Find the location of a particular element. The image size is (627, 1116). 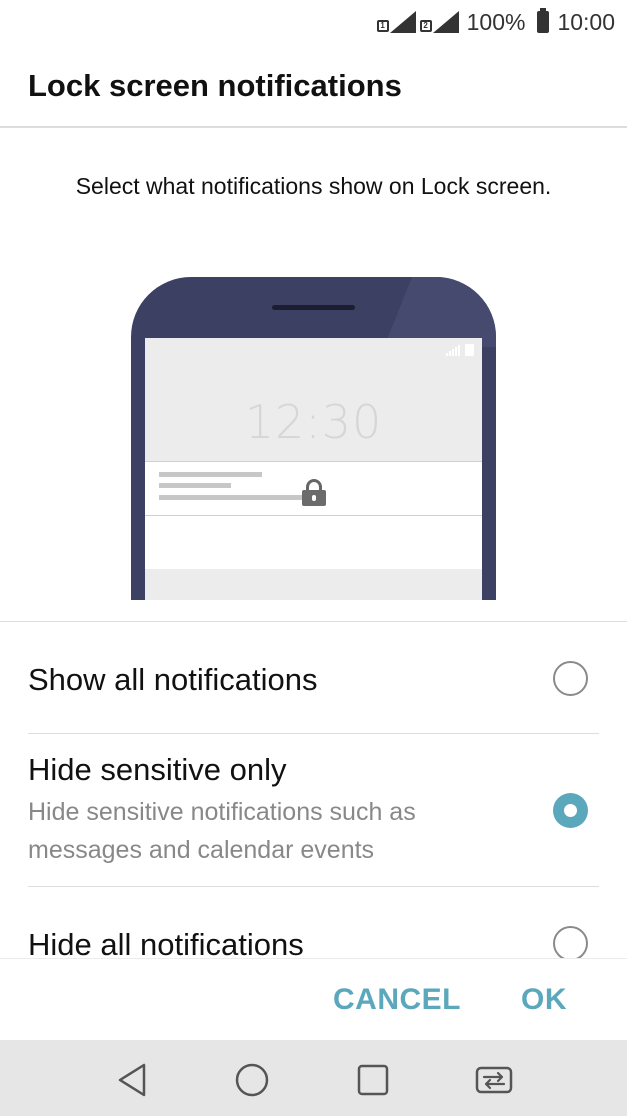

option-label: Hide sensitive only is located at coordinates (157, 769).